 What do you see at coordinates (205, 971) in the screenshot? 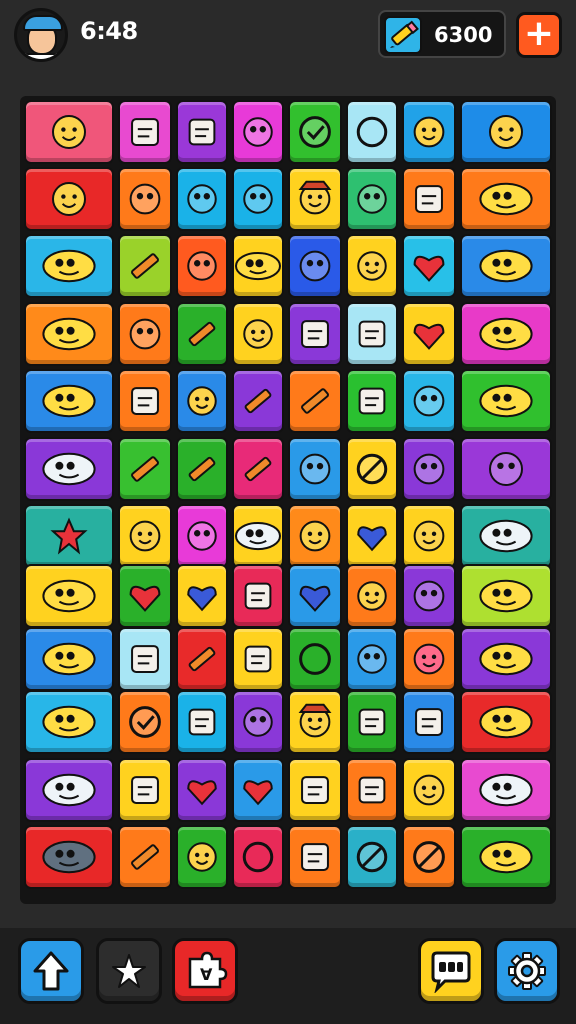
I see `shuffle-button: ∀` at bounding box center [205, 971].